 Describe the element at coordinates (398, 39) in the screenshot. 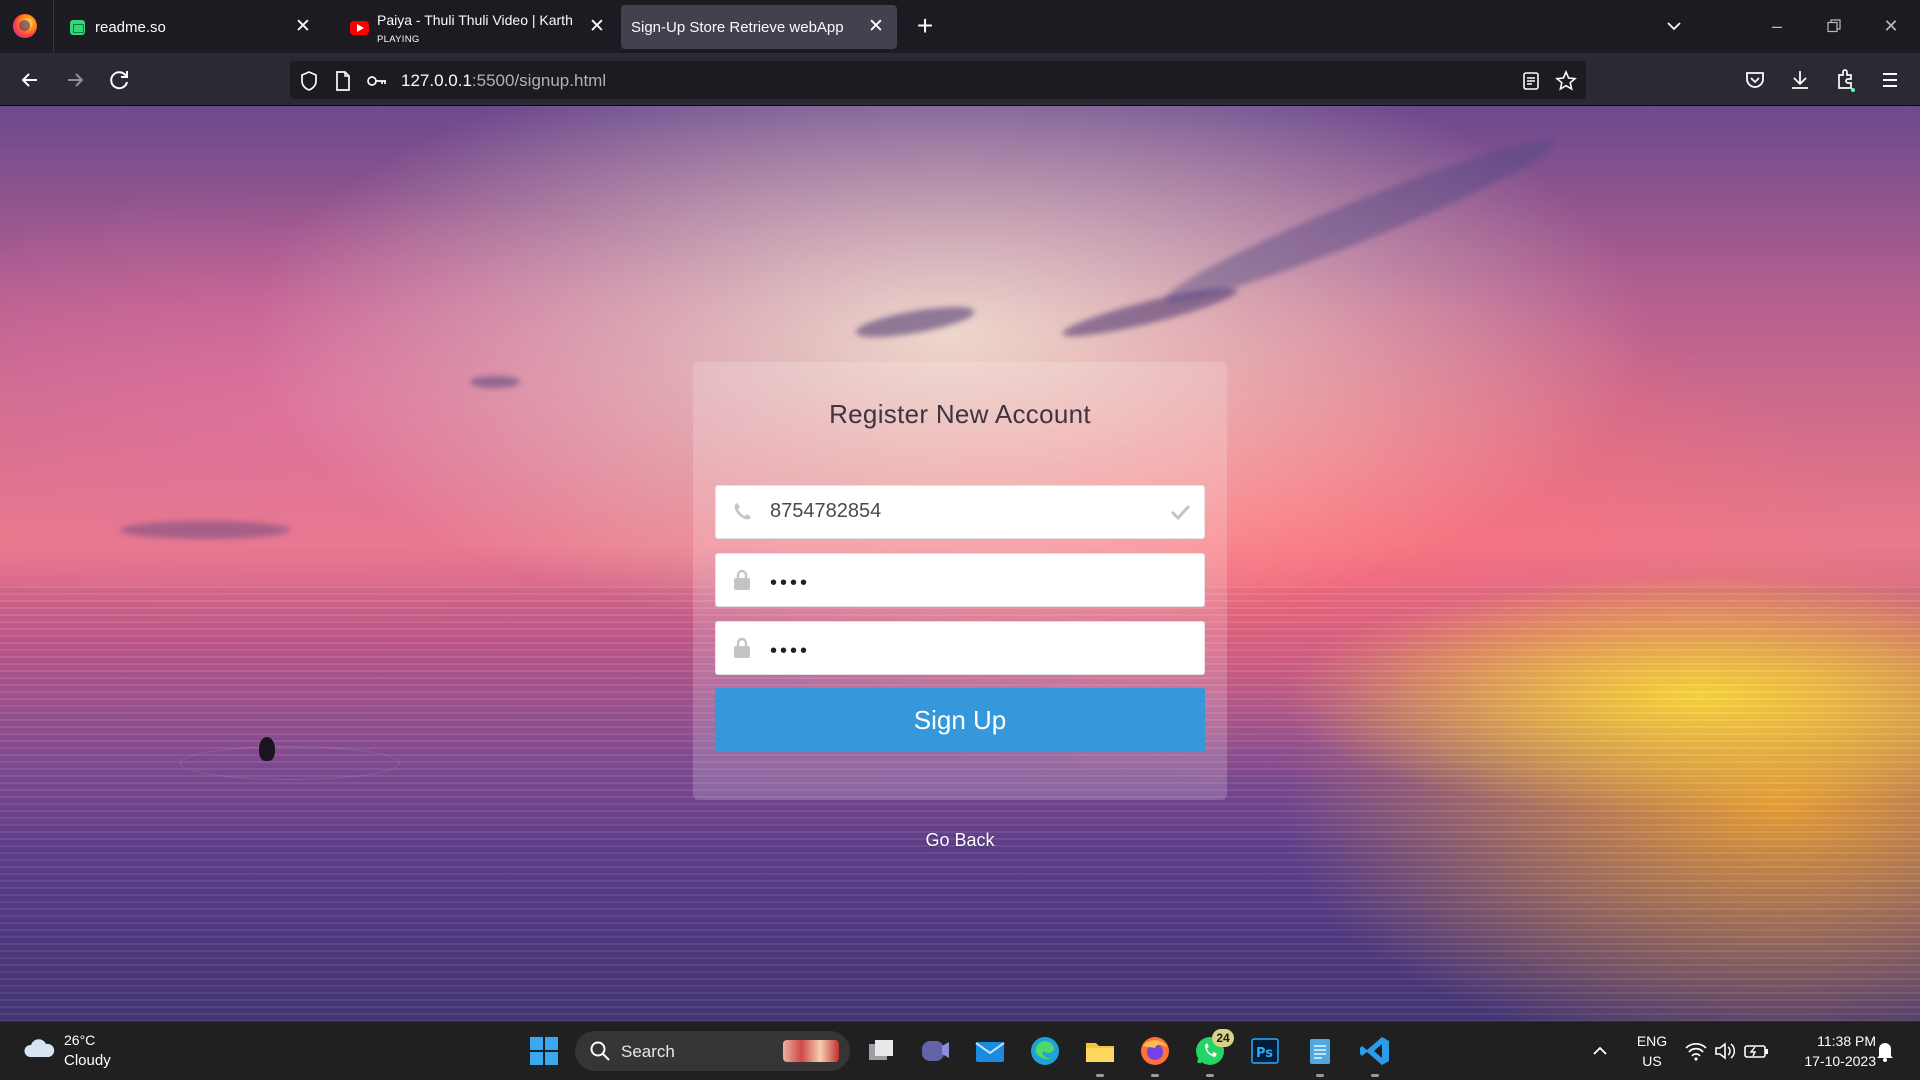

I see `tab-playing-label: PLAYING` at that location.